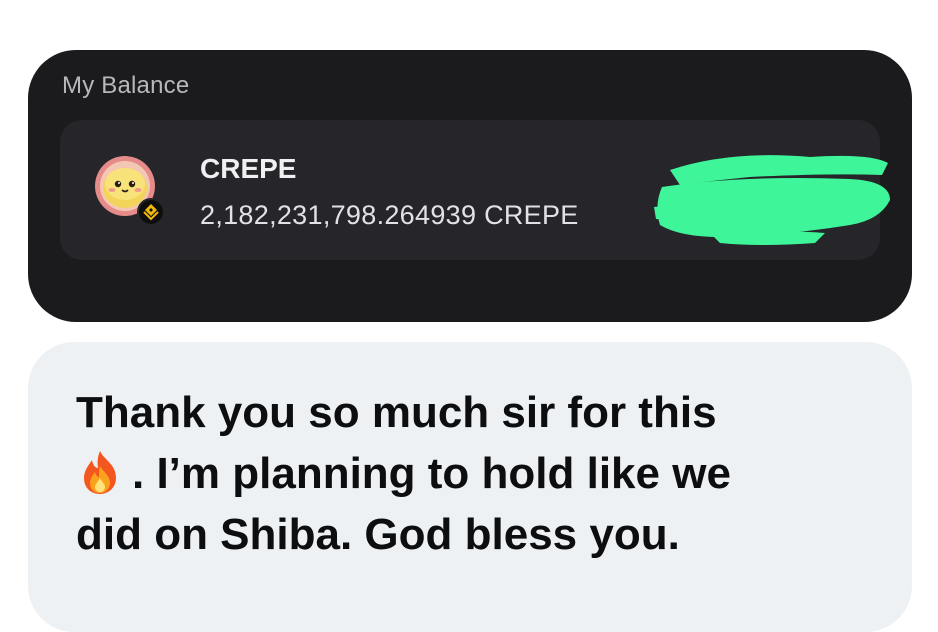 This screenshot has height=632, width=938. Describe the element at coordinates (248, 168) in the screenshot. I see `token-name: CREPE` at that location.